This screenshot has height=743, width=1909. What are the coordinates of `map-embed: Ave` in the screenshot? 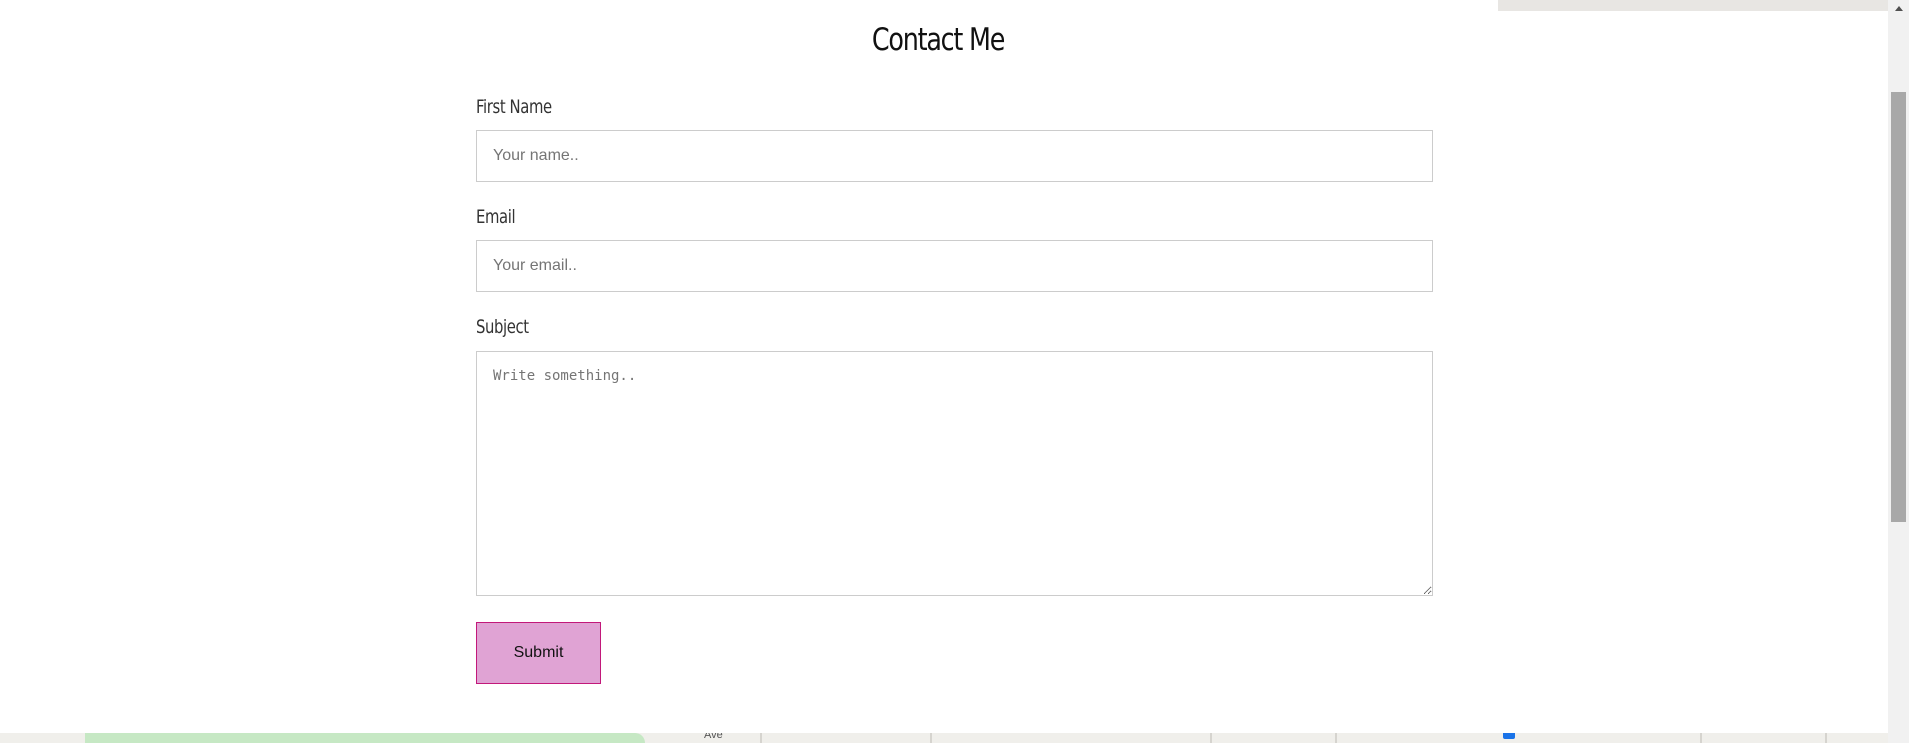 It's located at (944, 738).